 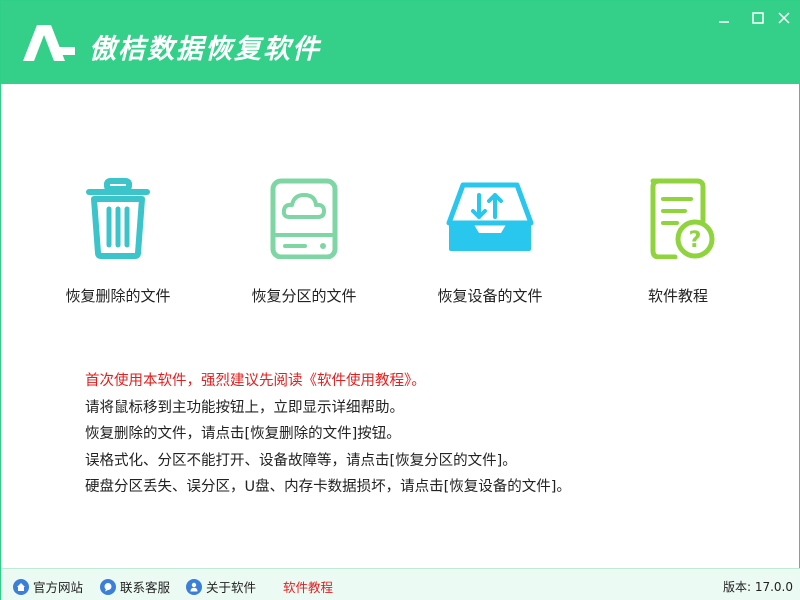 What do you see at coordinates (490, 296) in the screenshot?
I see `card-label: 恢复设备的文件` at bounding box center [490, 296].